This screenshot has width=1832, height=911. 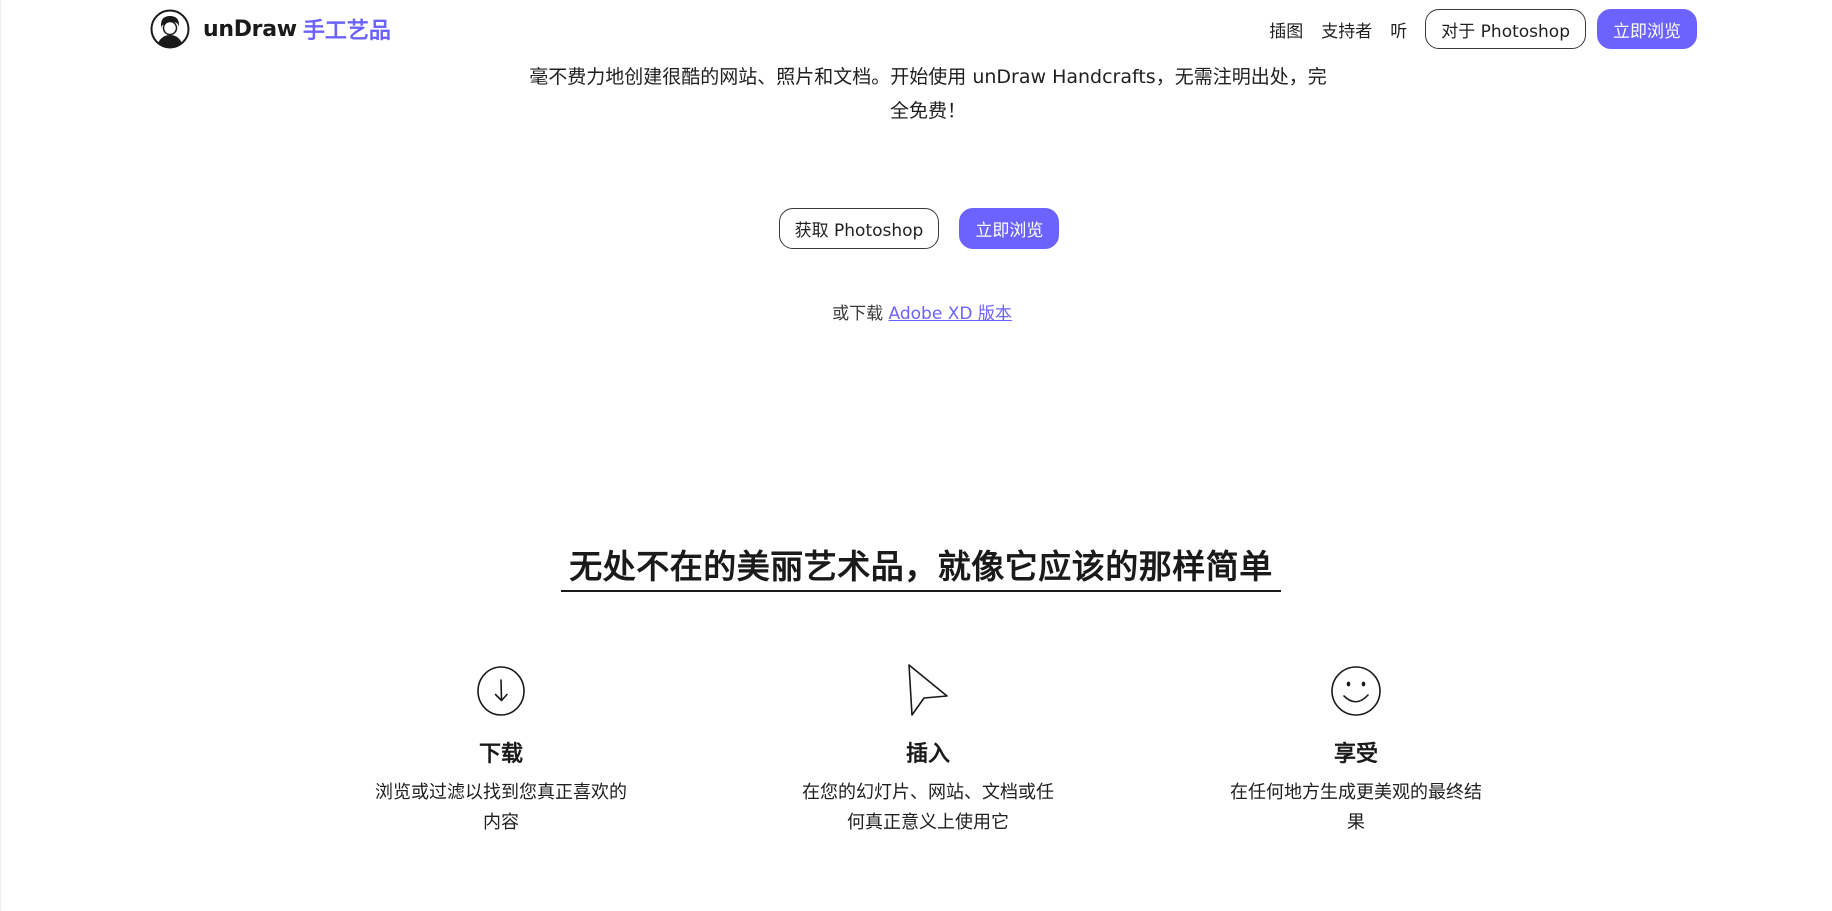 What do you see at coordinates (250, 29) in the screenshot?
I see `brand-name: unDraw` at bounding box center [250, 29].